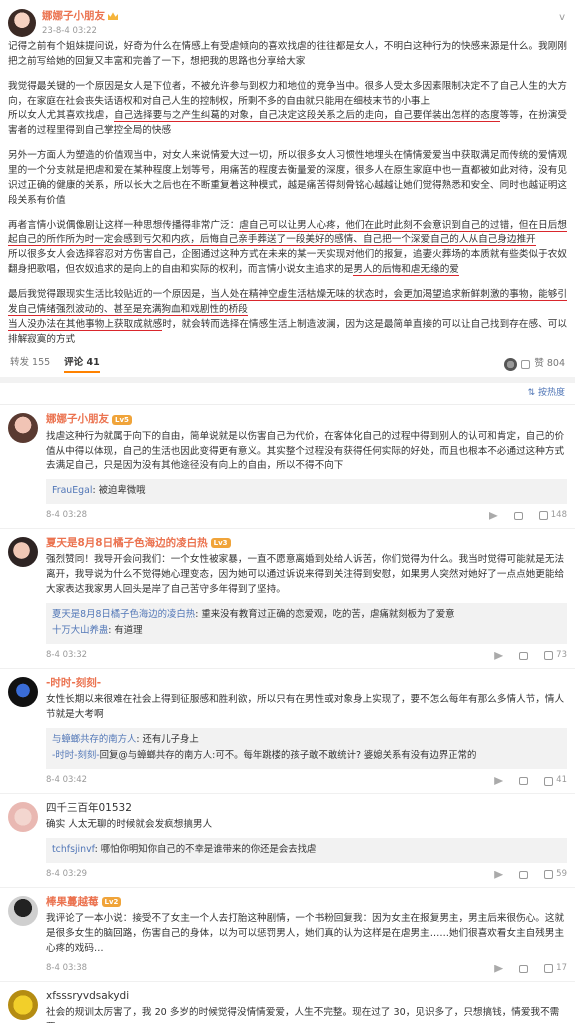  What do you see at coordinates (220, 543) in the screenshot?
I see `level-badge: Lv3` at bounding box center [220, 543].